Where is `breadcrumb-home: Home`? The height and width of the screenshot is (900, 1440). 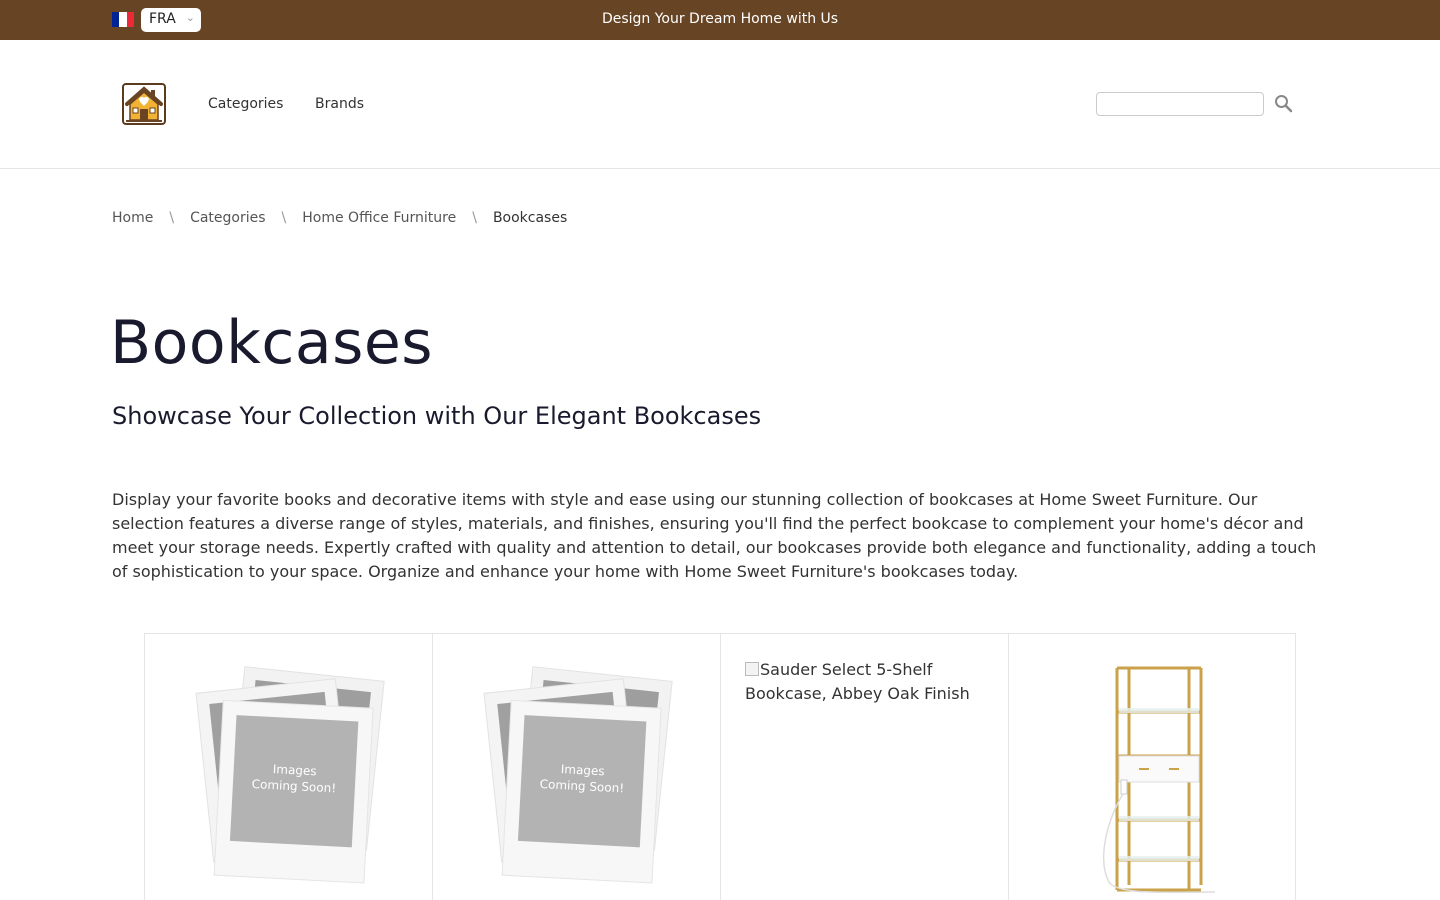
breadcrumb-home: Home is located at coordinates (132, 218).